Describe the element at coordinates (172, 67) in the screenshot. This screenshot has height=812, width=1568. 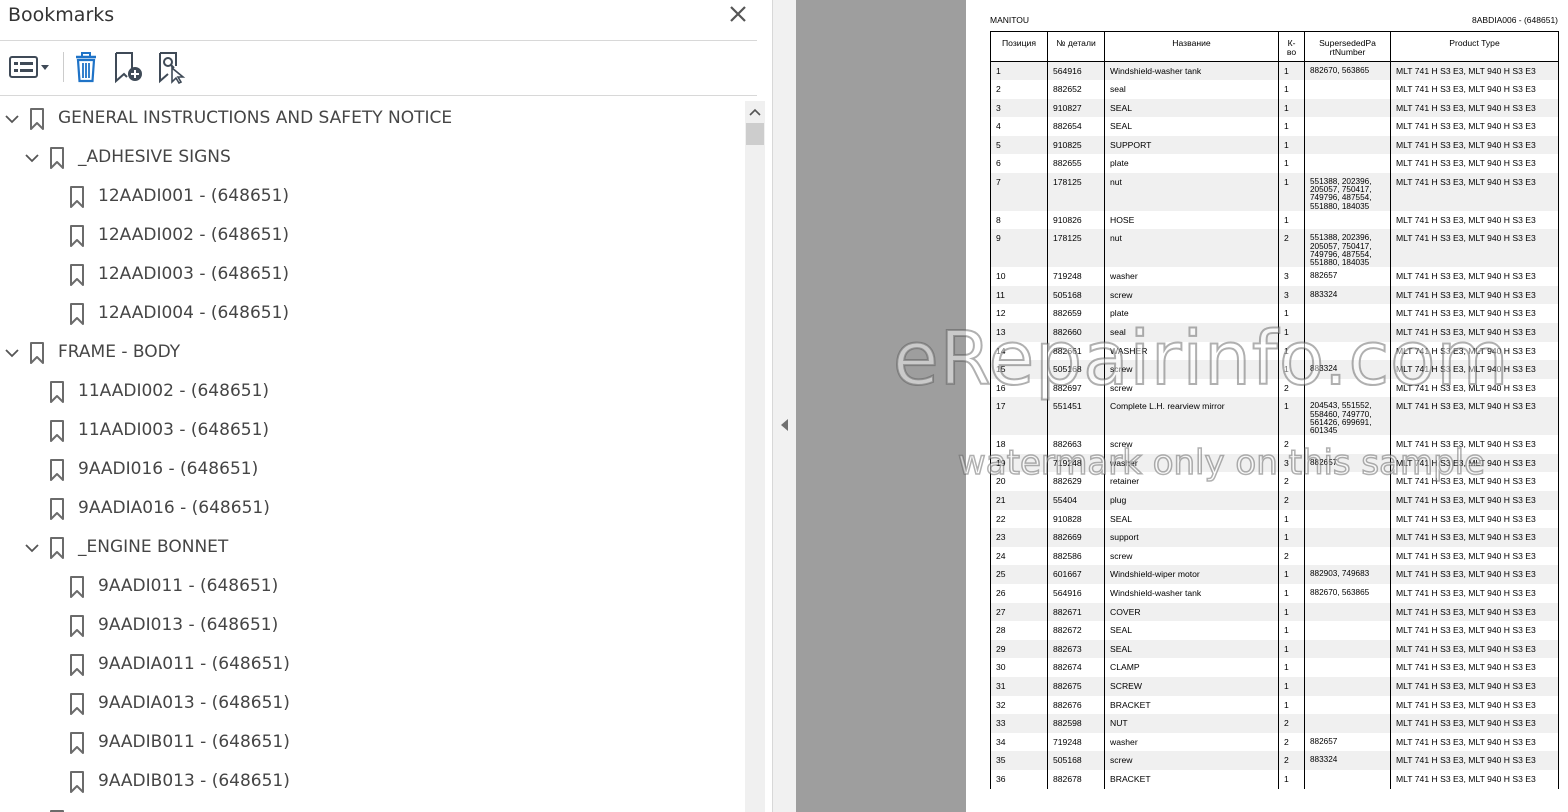
I see `find-bookmark-button` at that location.